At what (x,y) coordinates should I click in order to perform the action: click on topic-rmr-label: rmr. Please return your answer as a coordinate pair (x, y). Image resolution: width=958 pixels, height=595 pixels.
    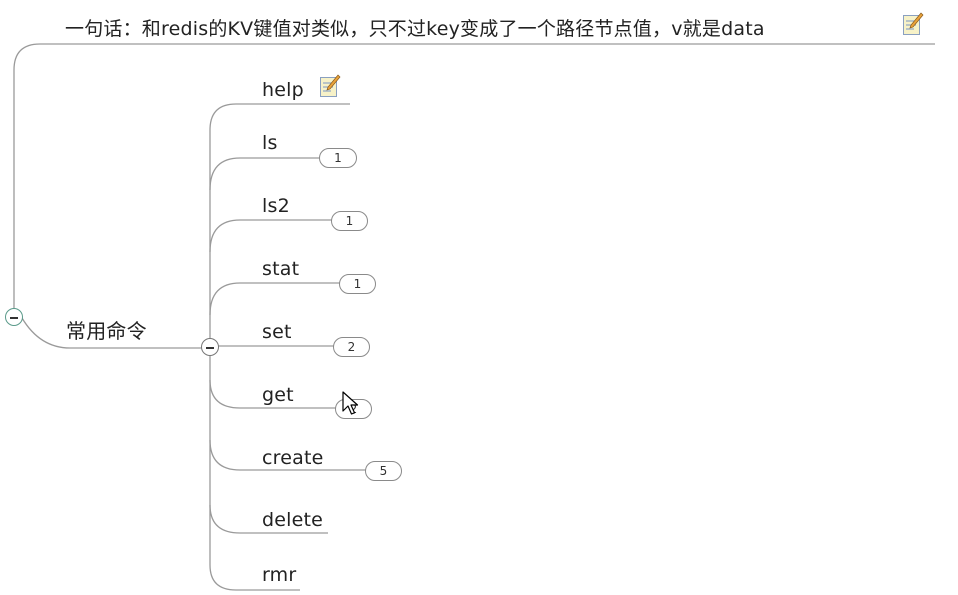
    Looking at the image, I should click on (279, 575).